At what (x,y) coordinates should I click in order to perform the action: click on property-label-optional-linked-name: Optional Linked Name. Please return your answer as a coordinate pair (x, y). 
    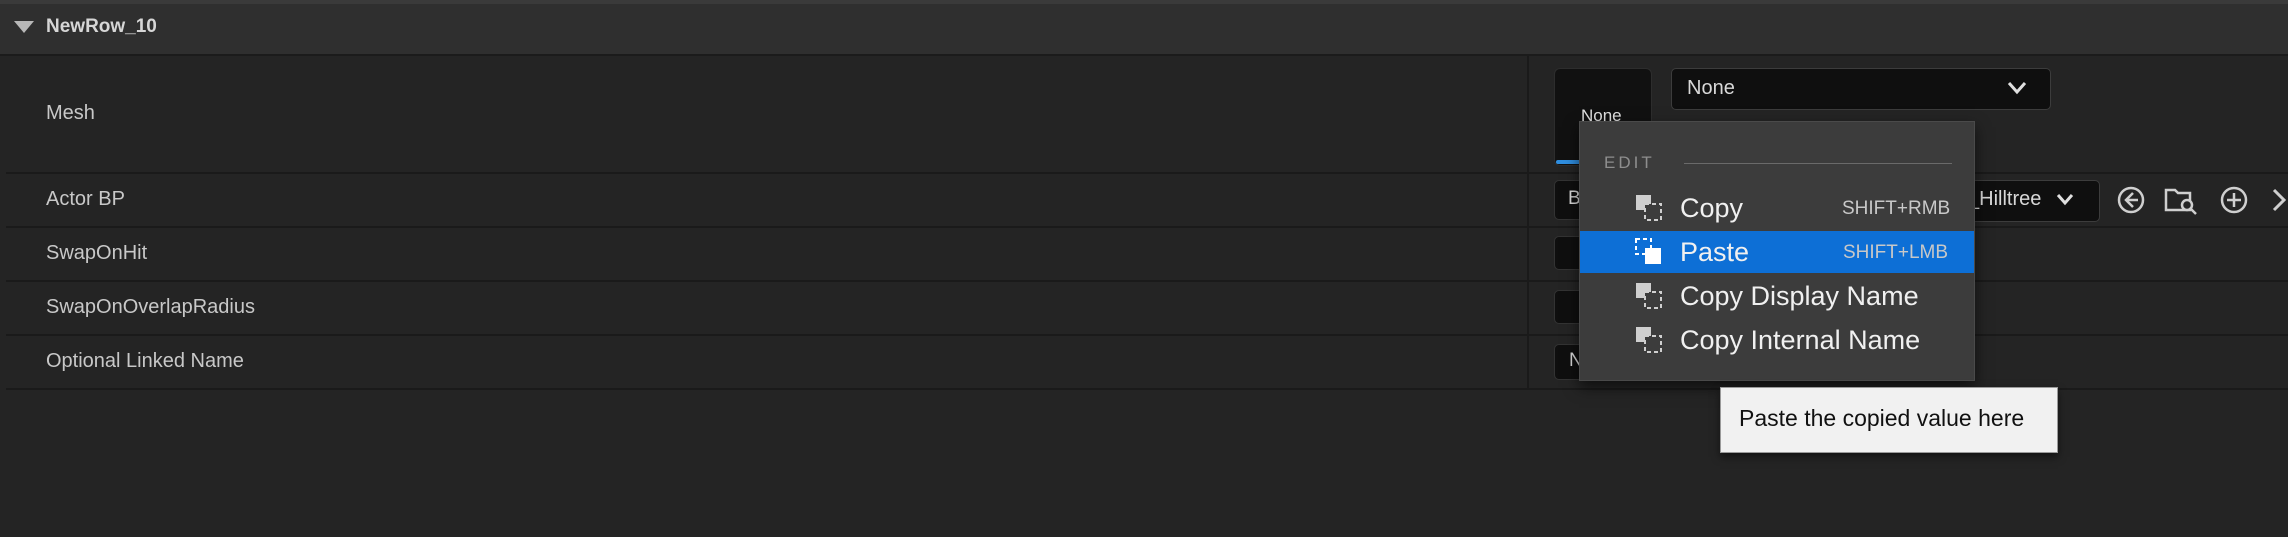
    Looking at the image, I should click on (145, 361).